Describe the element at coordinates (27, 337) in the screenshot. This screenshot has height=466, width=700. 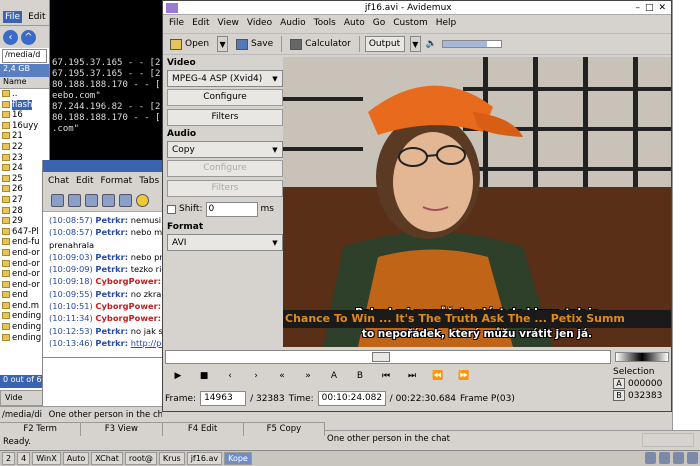
I see `file-name: ending` at that location.